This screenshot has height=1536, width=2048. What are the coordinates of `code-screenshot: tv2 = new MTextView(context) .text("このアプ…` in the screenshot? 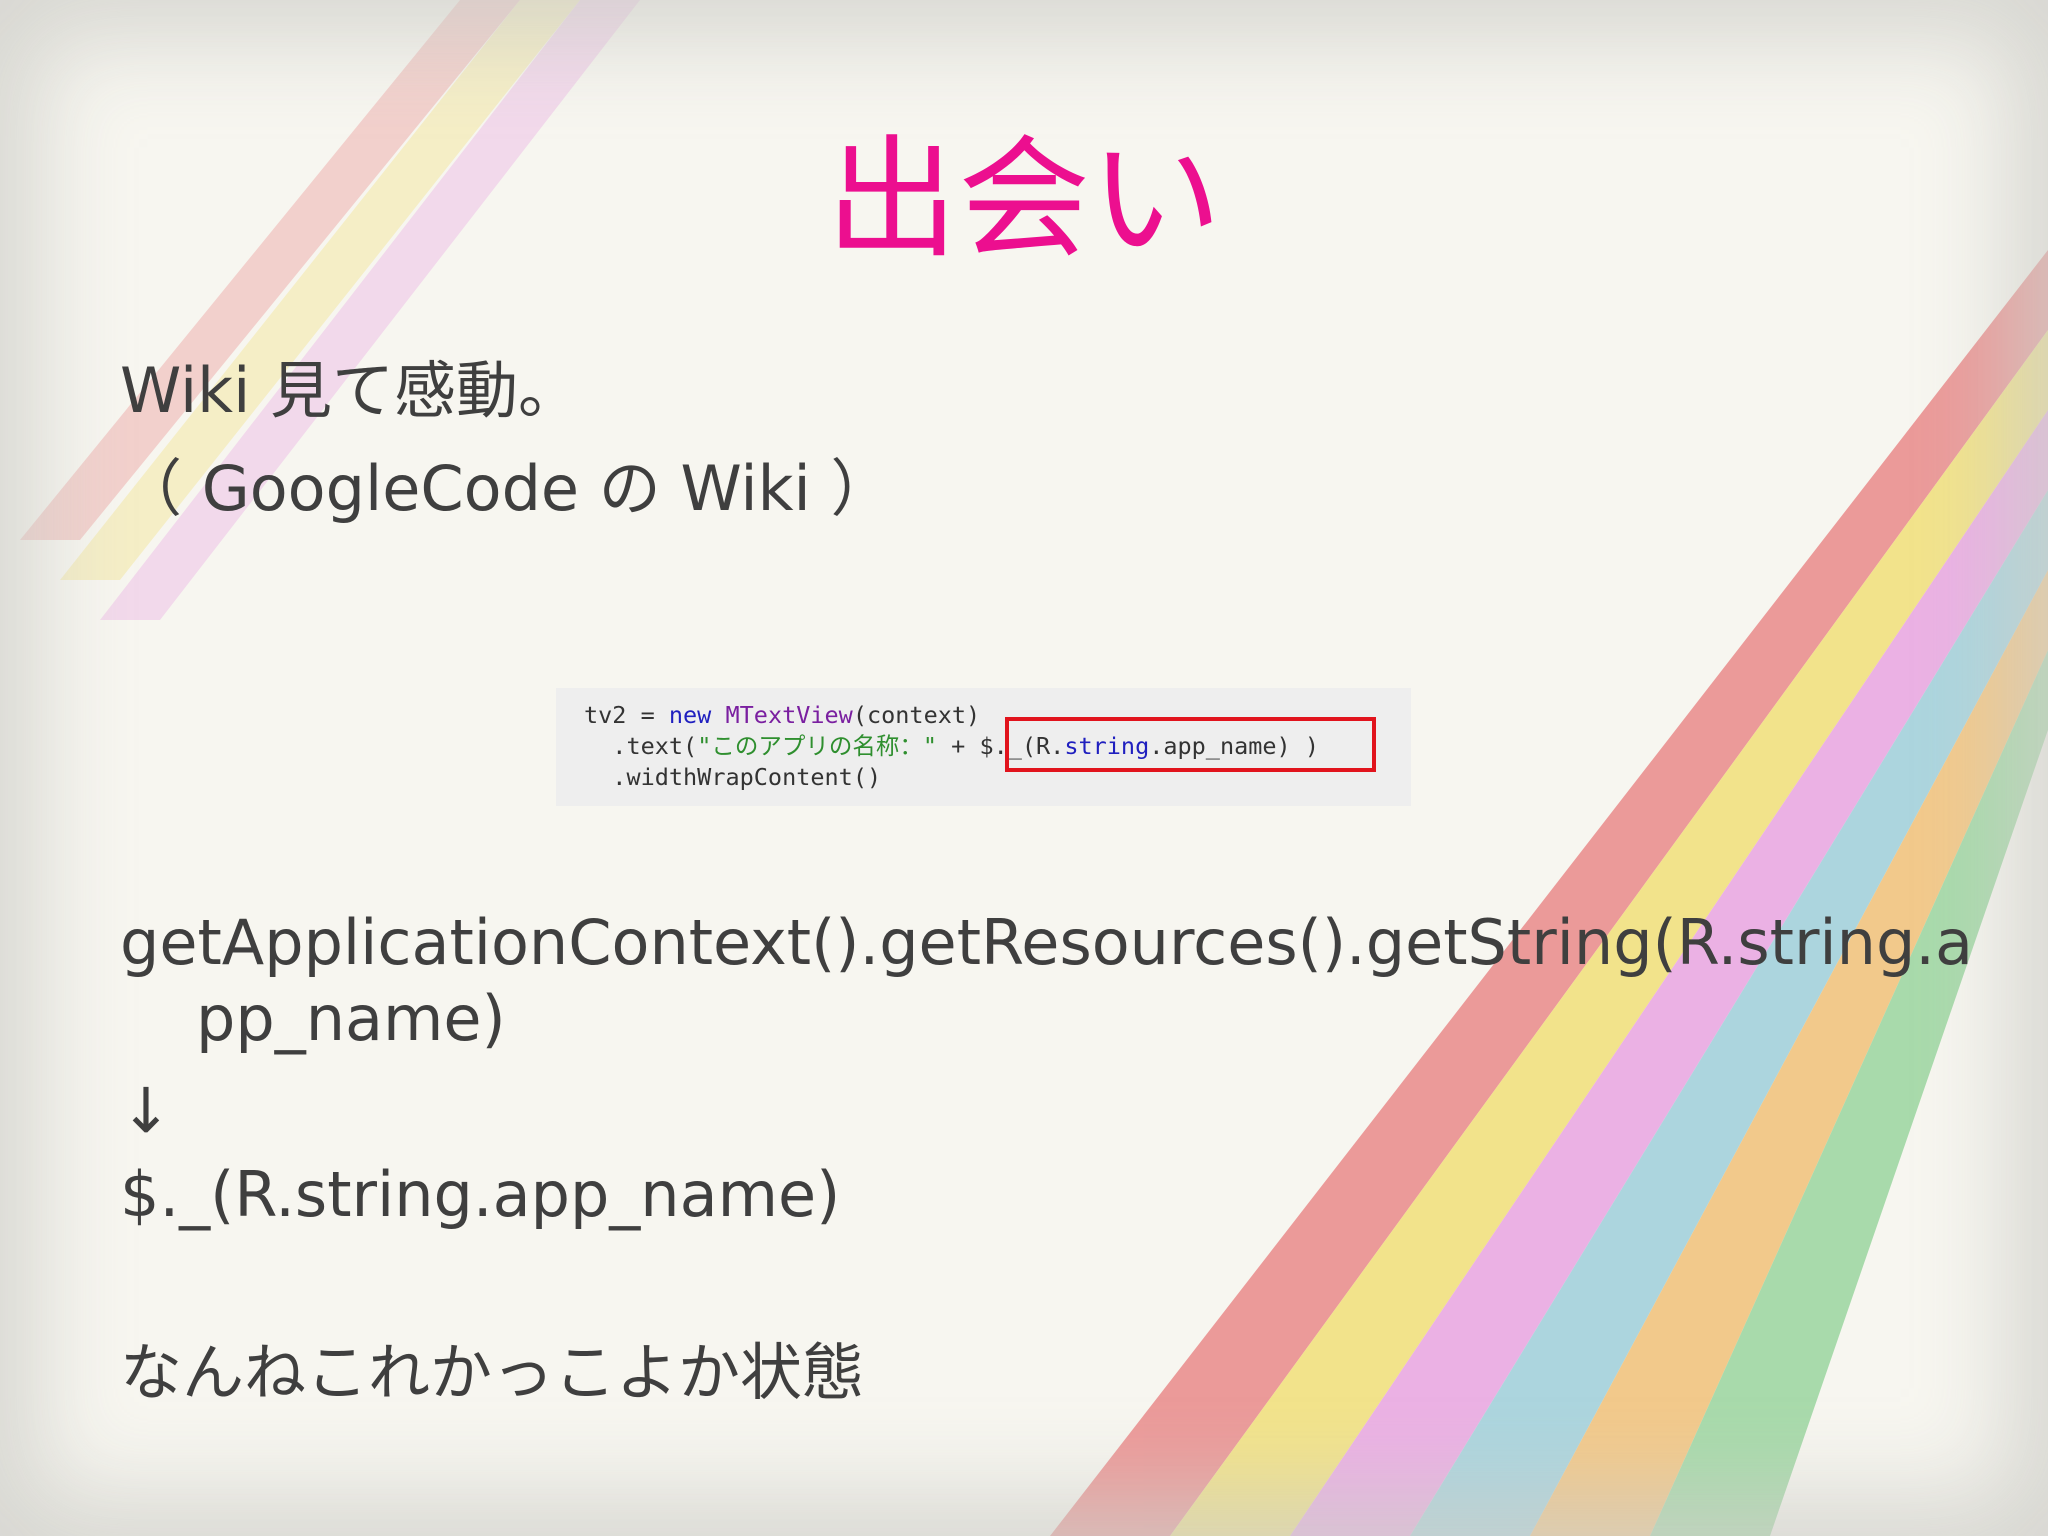 It's located at (983, 747).